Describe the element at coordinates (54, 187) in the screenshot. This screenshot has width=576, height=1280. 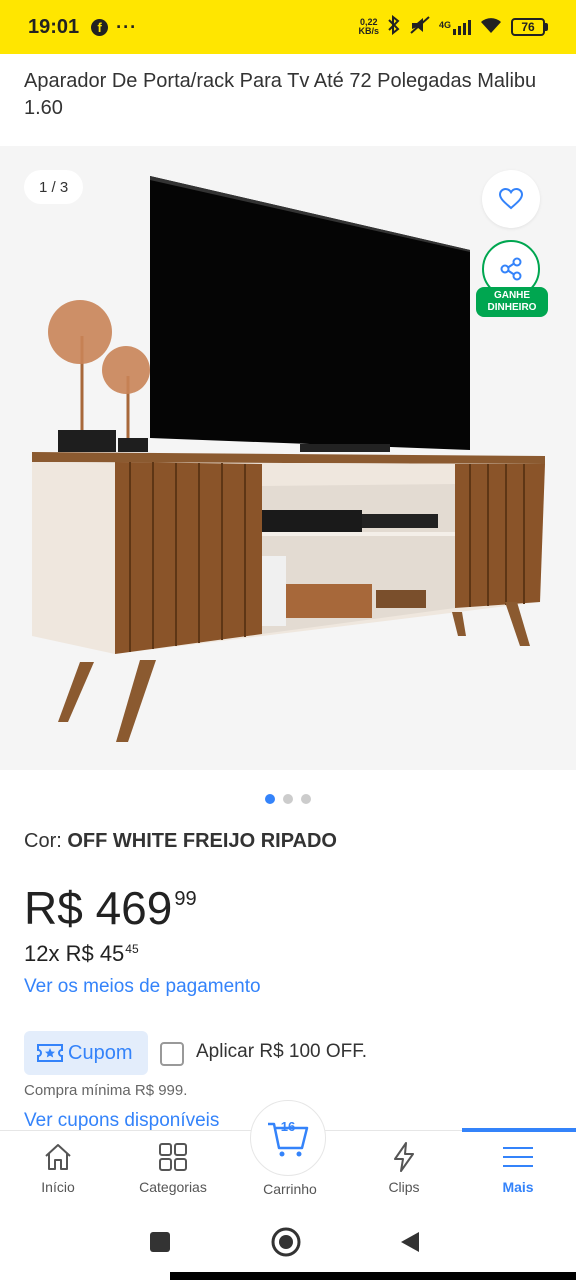
I see `image-counter: 1 / 3` at that location.